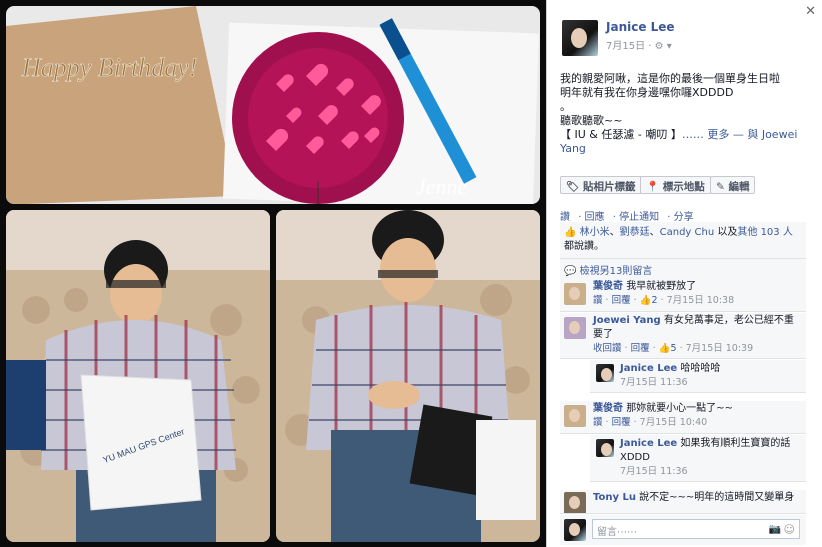 Image resolution: width=822 pixels, height=547 pixels. I want to click on comment: 葉俊奇 那妳就要小心一點了~~ 讚 · 回覆 · 7月15日 10:40, so click(683, 417).